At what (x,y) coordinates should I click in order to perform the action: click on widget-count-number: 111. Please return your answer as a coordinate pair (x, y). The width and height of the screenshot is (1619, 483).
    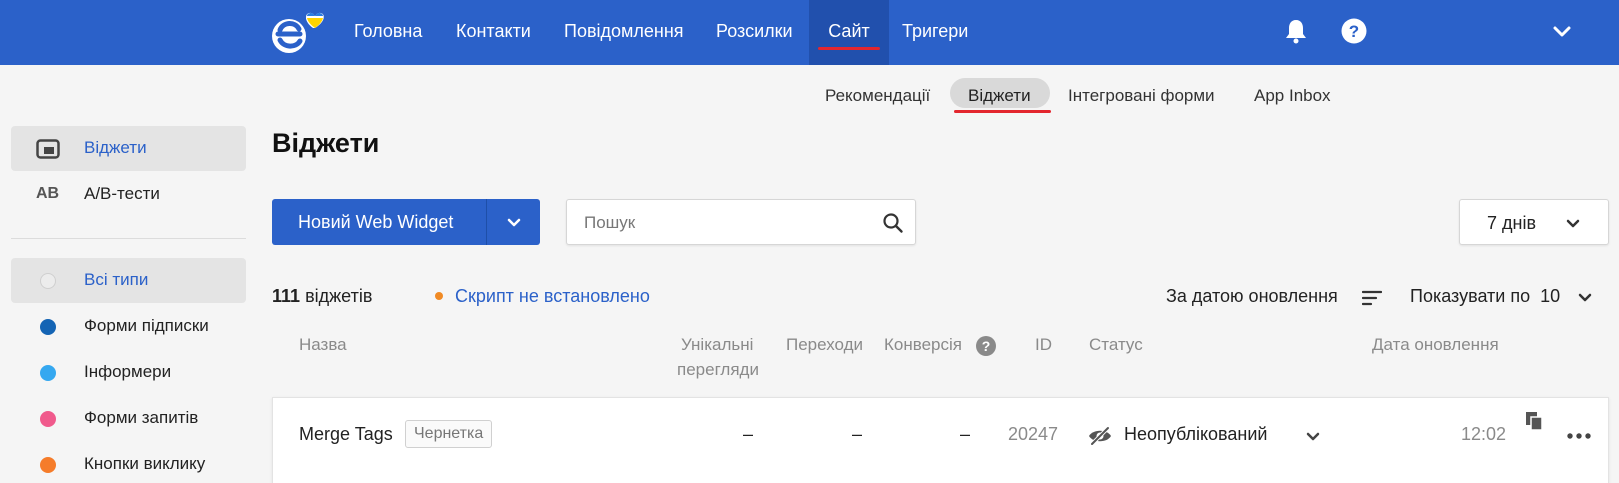
    Looking at the image, I should click on (286, 296).